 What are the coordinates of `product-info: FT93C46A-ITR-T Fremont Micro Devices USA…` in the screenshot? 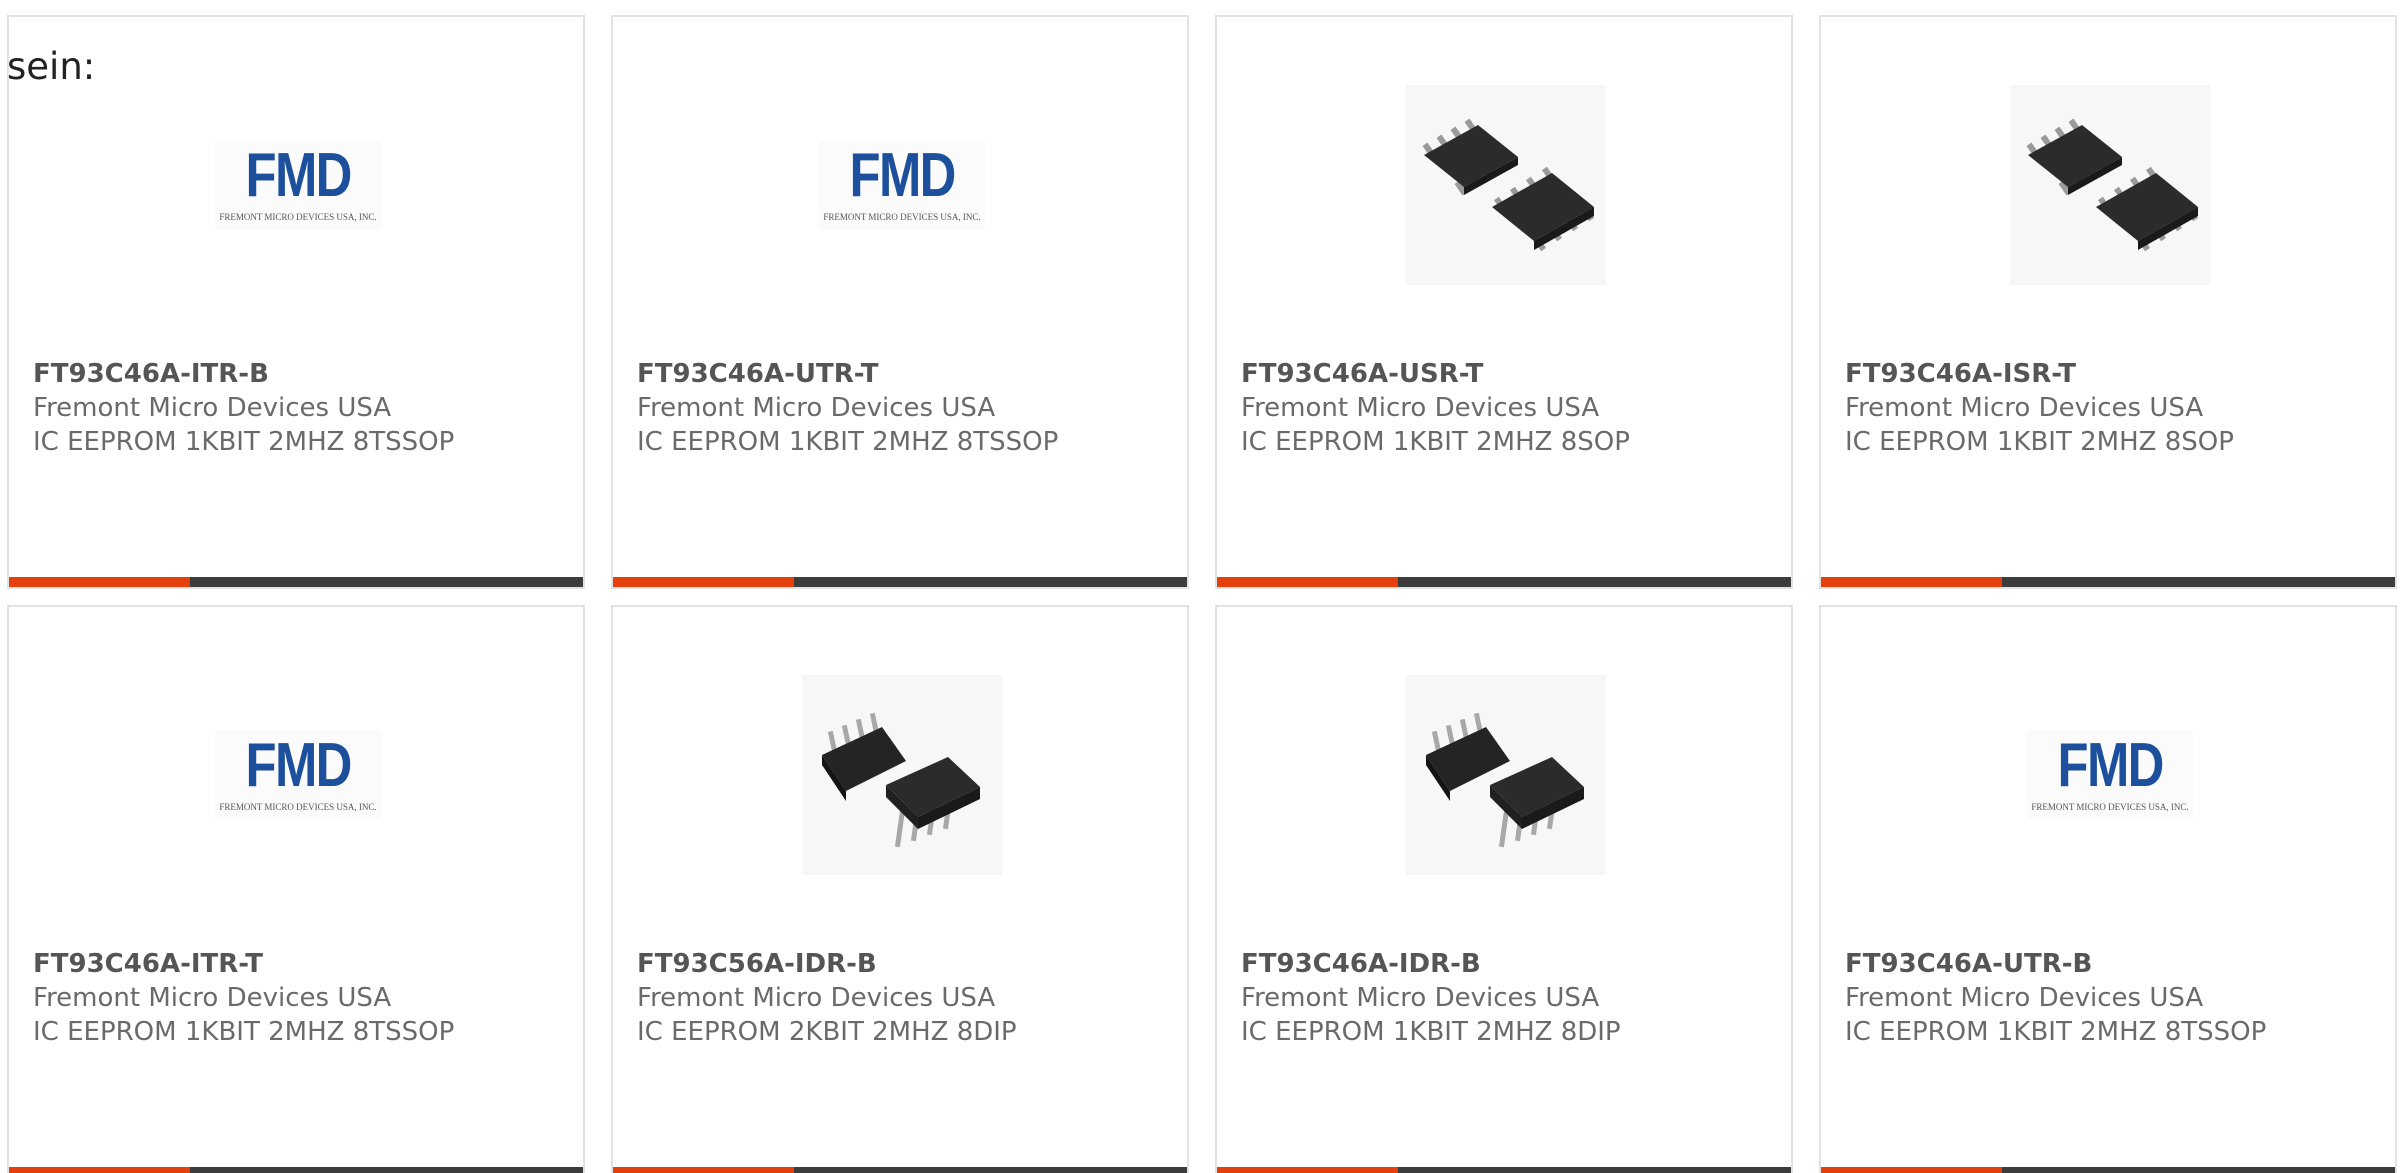 It's located at (243, 998).